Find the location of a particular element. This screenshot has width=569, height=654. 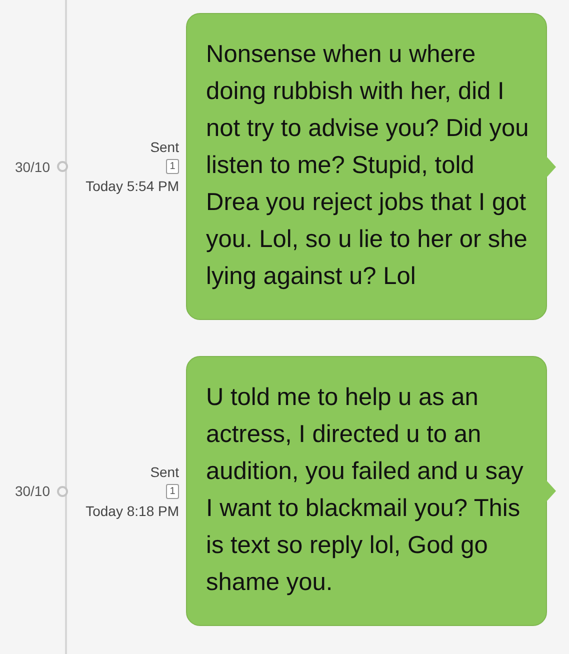

message-time: Today 5:54 PM is located at coordinates (132, 186).